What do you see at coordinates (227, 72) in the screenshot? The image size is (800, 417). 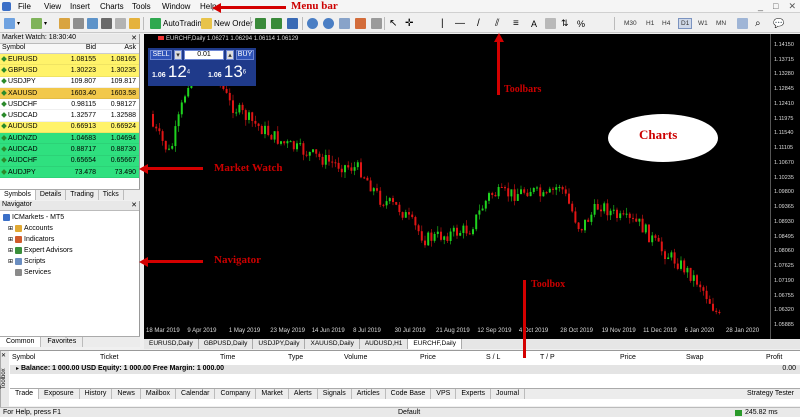 I see `buy-price: 1.06 136` at bounding box center [227, 72].